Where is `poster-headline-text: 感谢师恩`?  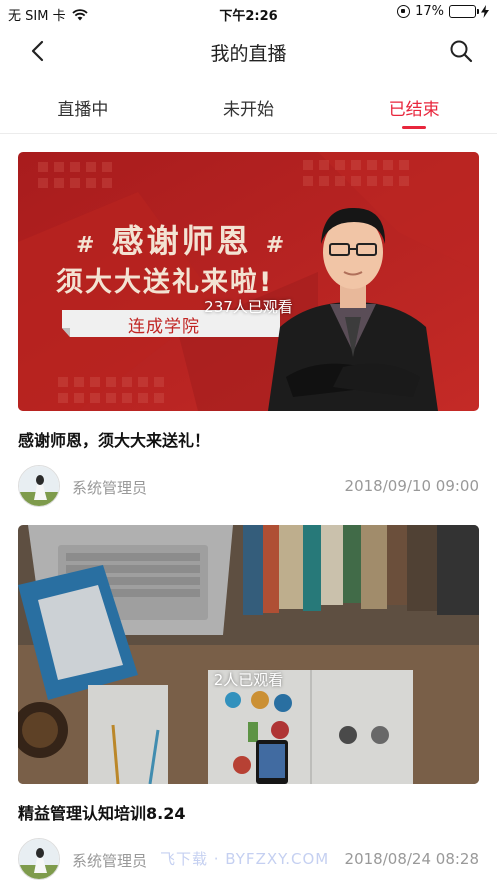
poster-headline-text: 感谢师恩 is located at coordinates (181, 241).